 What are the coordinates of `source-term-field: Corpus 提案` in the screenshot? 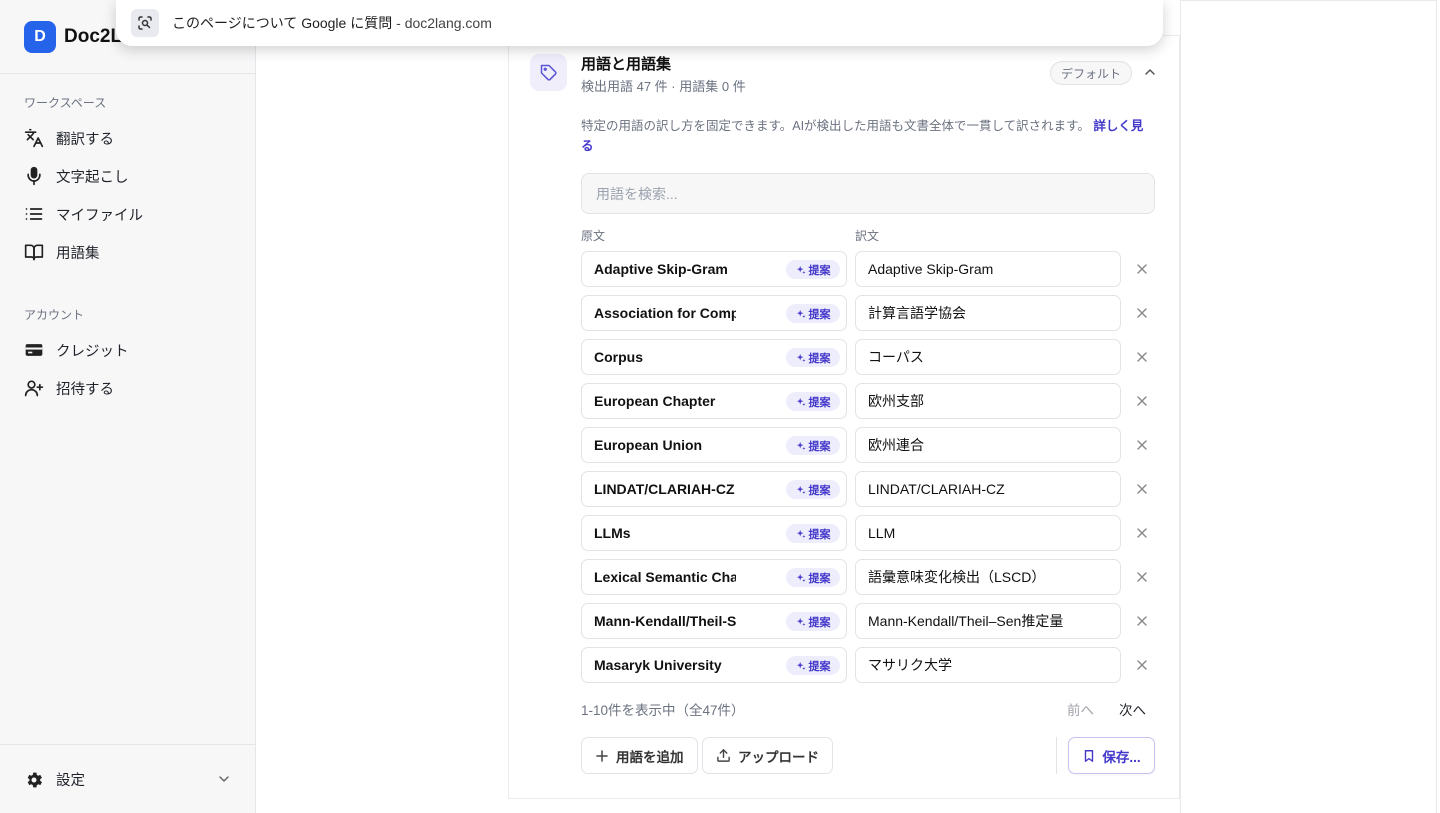 It's located at (714, 357).